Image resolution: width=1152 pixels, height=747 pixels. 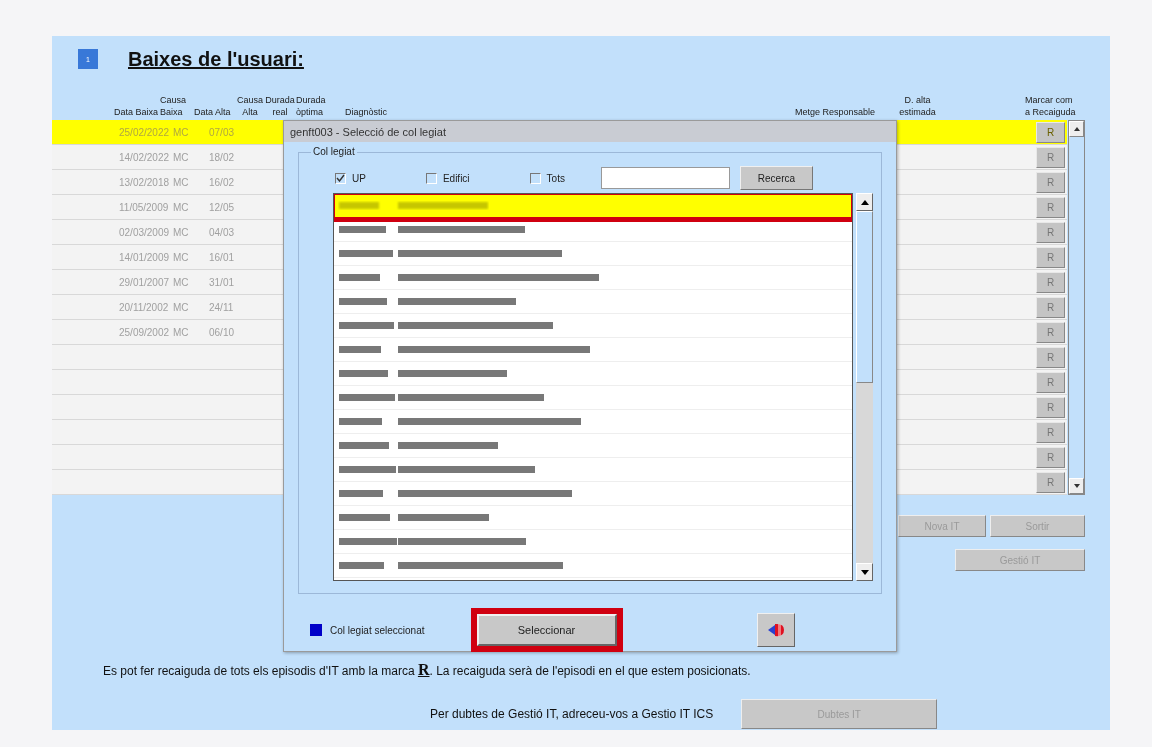 What do you see at coordinates (334, 151) in the screenshot?
I see `group-label: Col legiat` at bounding box center [334, 151].